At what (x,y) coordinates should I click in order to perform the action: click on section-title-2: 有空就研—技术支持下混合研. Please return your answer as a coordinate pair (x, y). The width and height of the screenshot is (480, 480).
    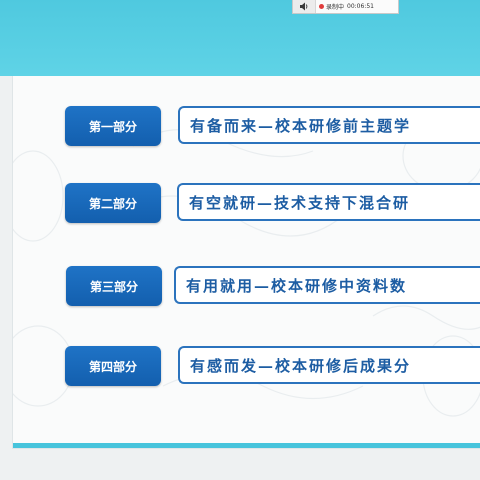
    Looking at the image, I should click on (328, 202).